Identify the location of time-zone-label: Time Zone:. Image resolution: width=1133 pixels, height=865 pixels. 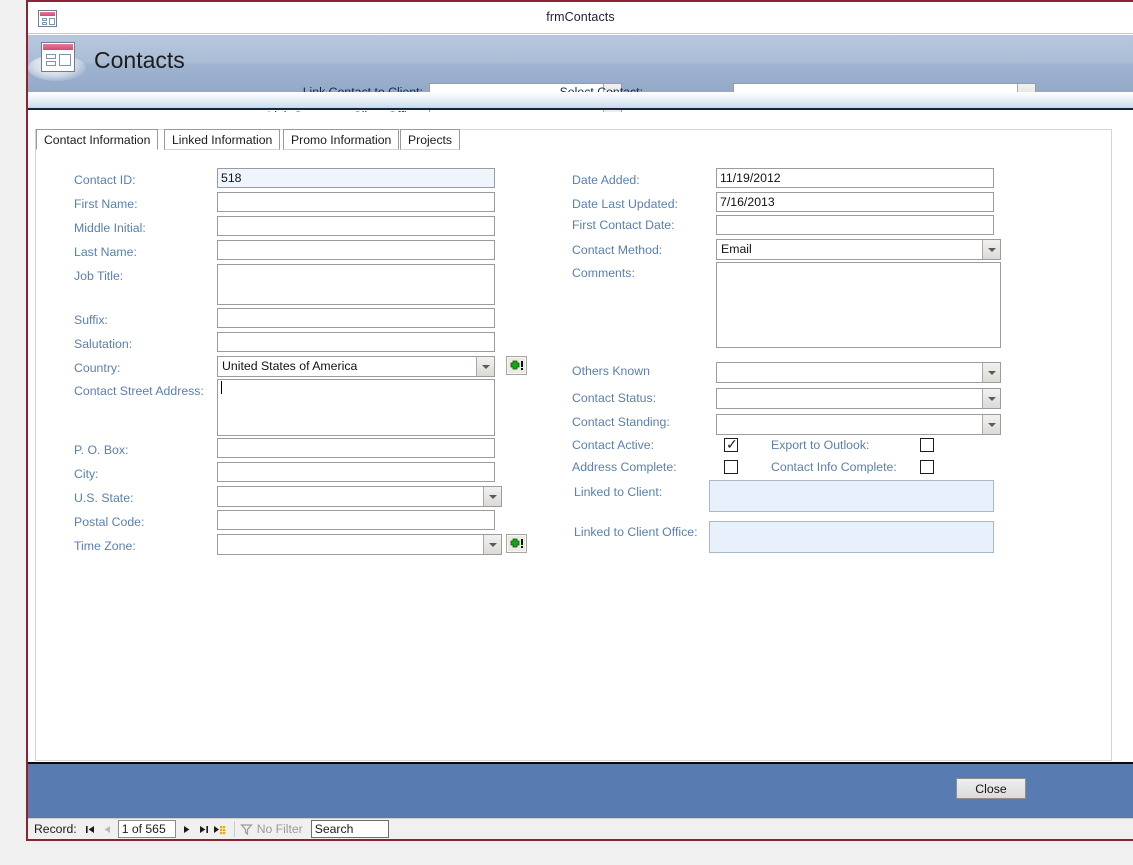
(105, 546).